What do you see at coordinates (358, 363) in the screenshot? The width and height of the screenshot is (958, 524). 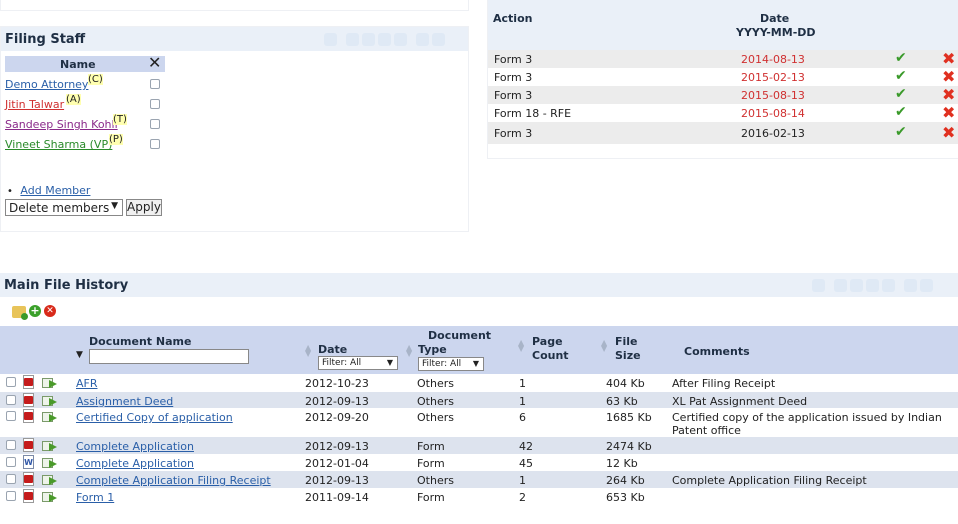 I see `date-filter-select: Filter: All ▼` at bounding box center [358, 363].